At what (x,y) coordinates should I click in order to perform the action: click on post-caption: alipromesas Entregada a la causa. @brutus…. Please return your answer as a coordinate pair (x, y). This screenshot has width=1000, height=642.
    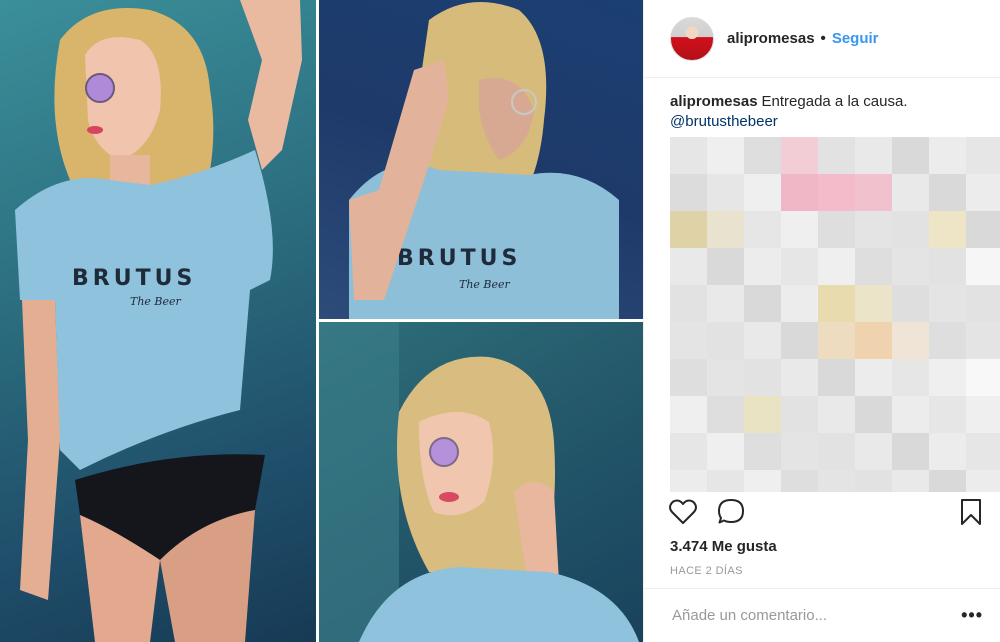
    Looking at the image, I should click on (825, 112).